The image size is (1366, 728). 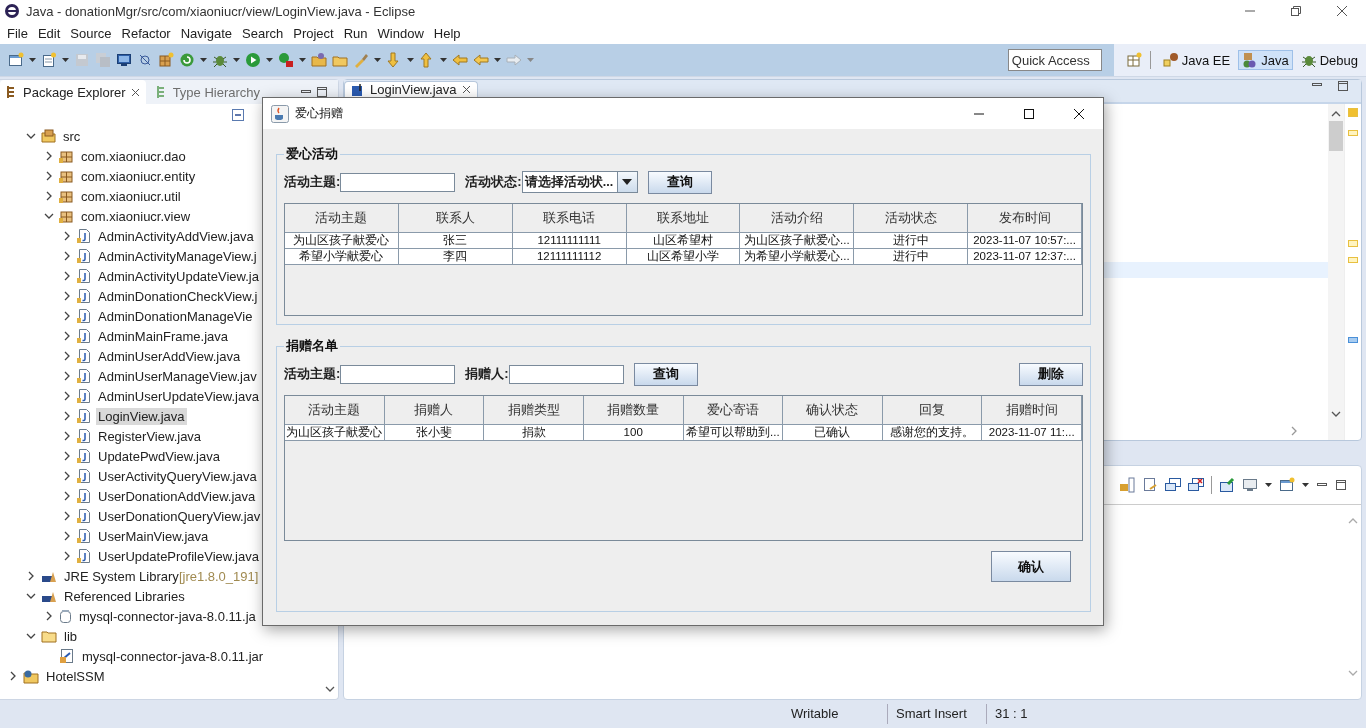 I want to click on tree-item: Referenced Libraries, so click(x=124, y=596).